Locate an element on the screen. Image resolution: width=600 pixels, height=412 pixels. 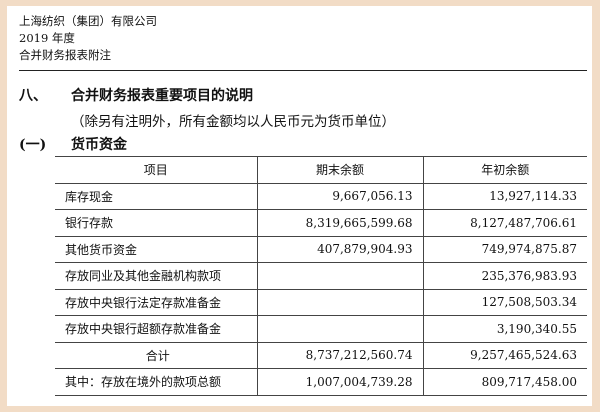
section-number: 八、 is located at coordinates (33, 96).